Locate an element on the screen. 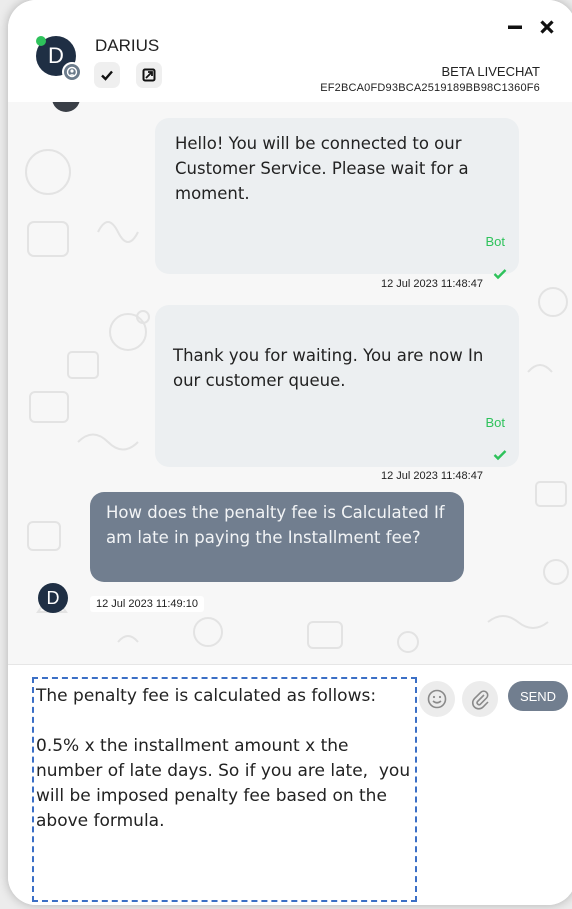 The image size is (572, 909). agent-name: DARIUS is located at coordinates (127, 45).